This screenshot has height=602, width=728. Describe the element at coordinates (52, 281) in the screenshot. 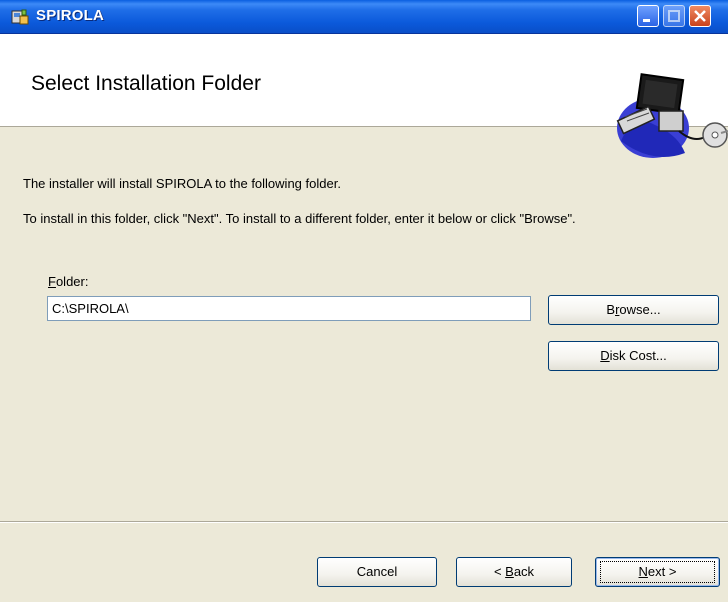

I see `folder-label-accesskey: F` at that location.